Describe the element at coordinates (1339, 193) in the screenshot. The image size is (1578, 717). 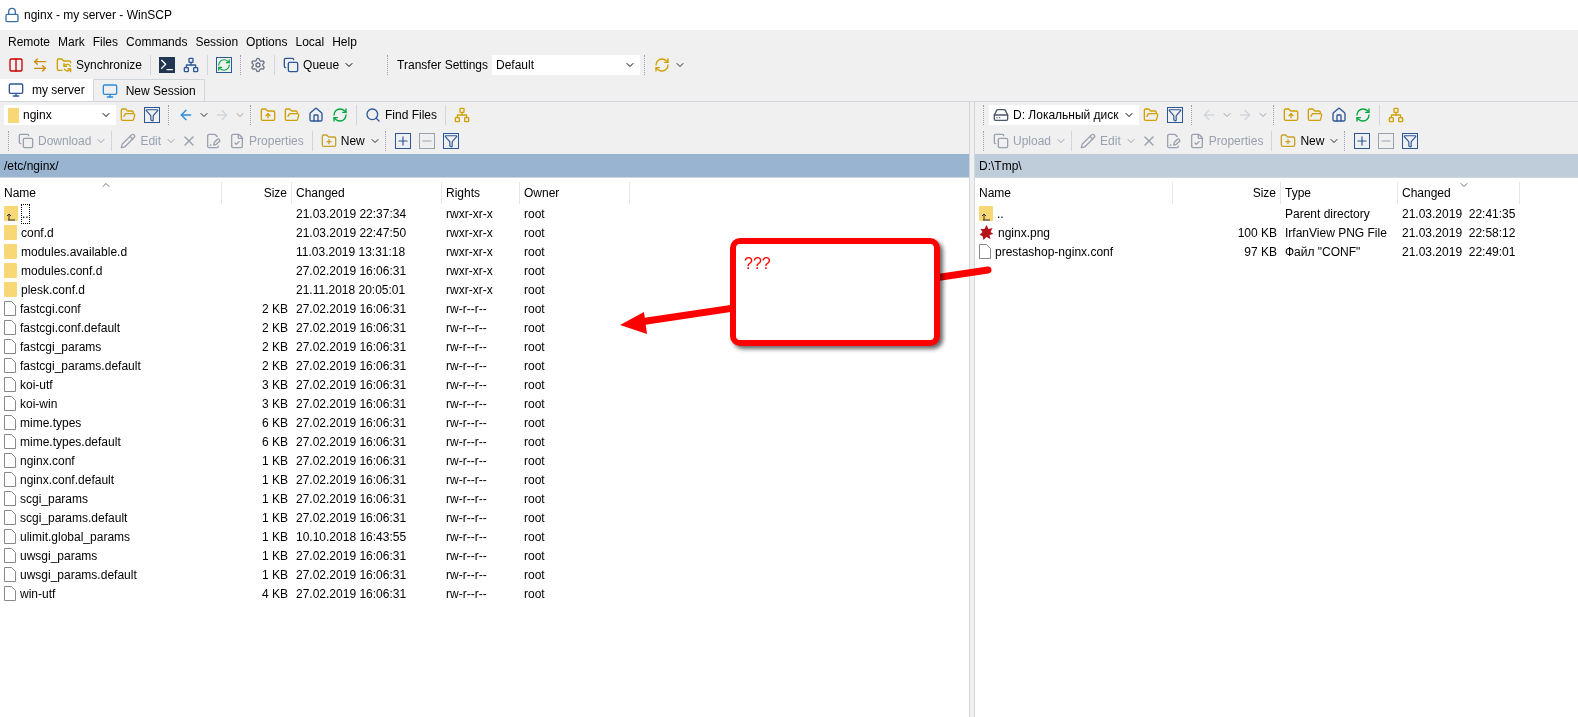
I see `column-header: Type` at that location.